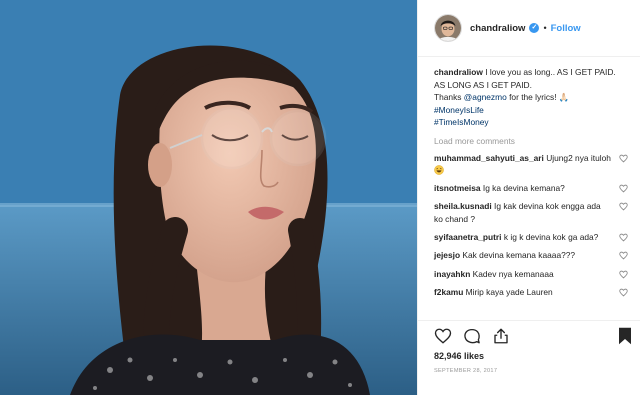  I want to click on avatar-image, so click(448, 28).